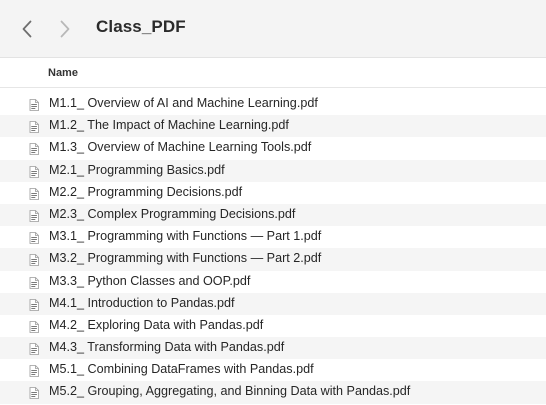 This screenshot has width=546, height=405. I want to click on chevron-left-icon, so click(27, 29).